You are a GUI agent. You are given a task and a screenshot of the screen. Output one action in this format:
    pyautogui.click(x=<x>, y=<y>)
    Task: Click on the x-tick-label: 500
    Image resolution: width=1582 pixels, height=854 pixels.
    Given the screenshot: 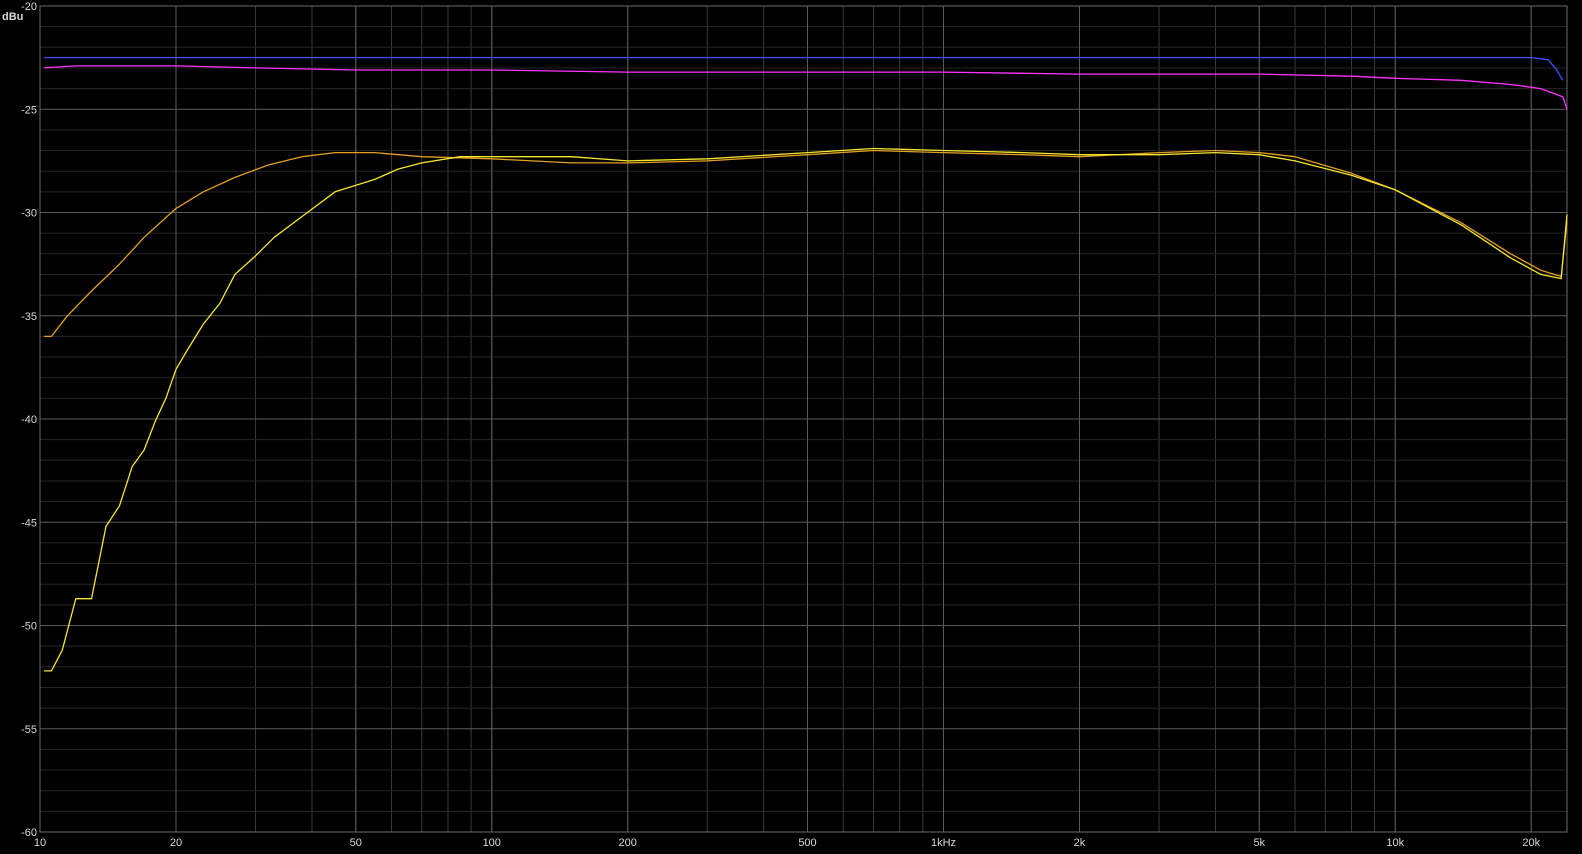 What is the action you would take?
    pyautogui.click(x=807, y=843)
    